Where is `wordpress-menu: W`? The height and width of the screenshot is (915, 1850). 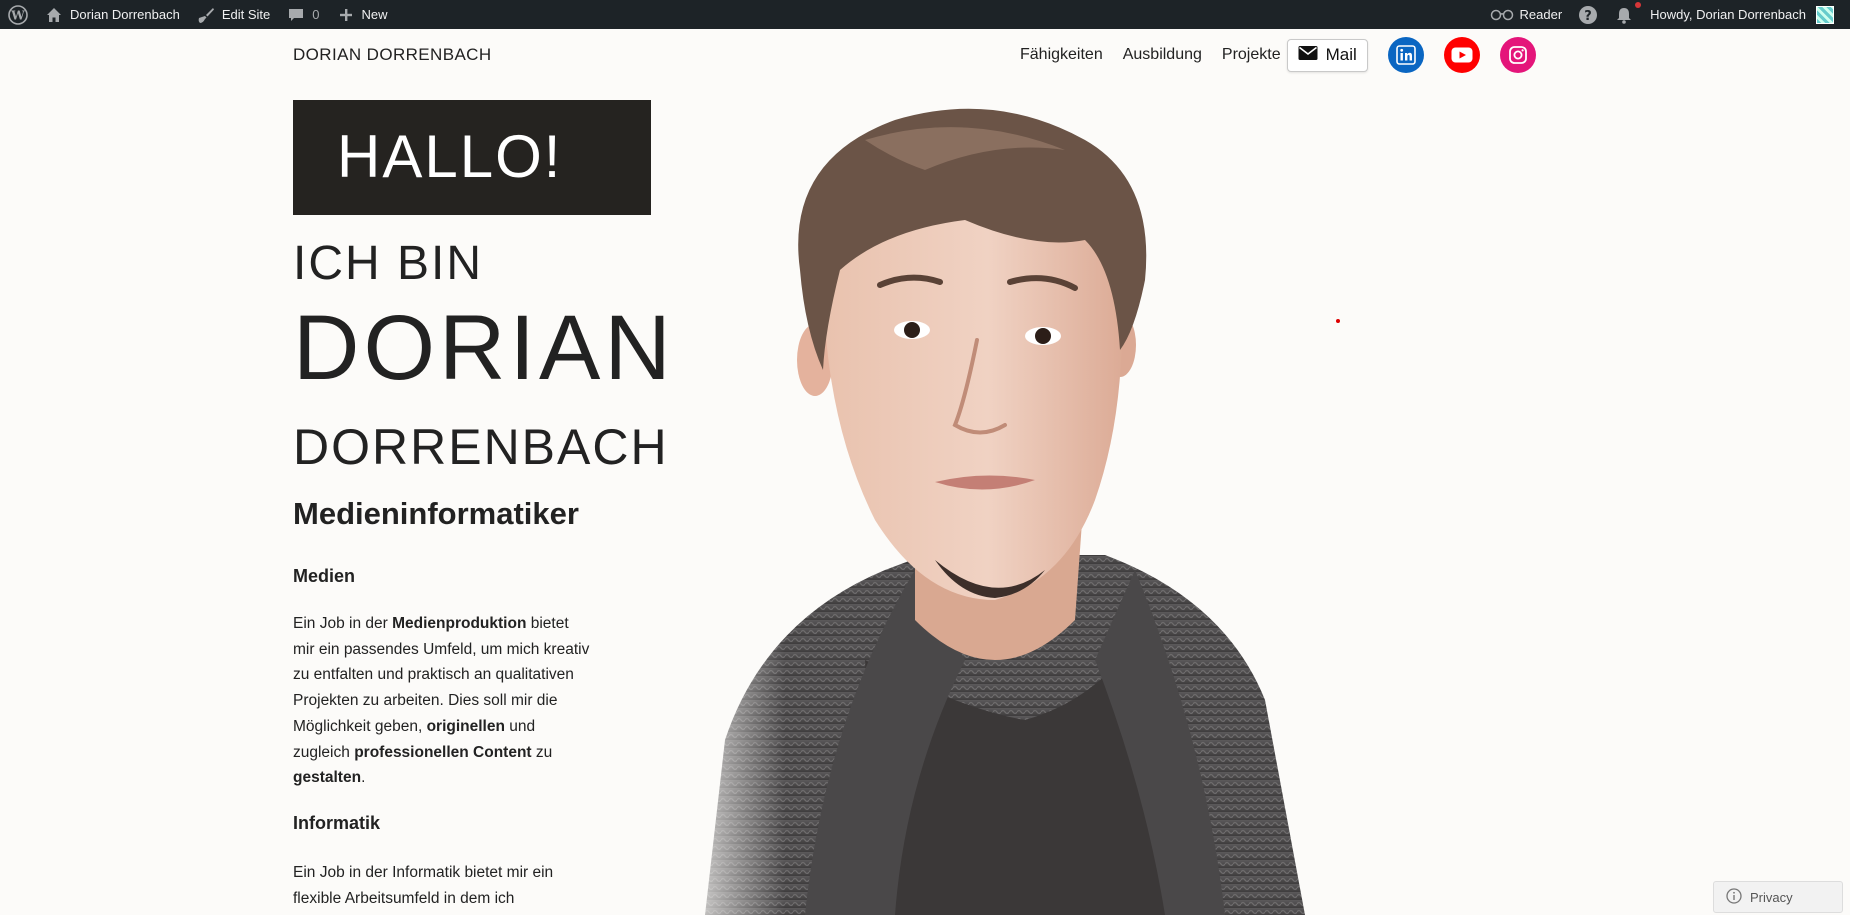
wordpress-menu: W is located at coordinates (18, 14).